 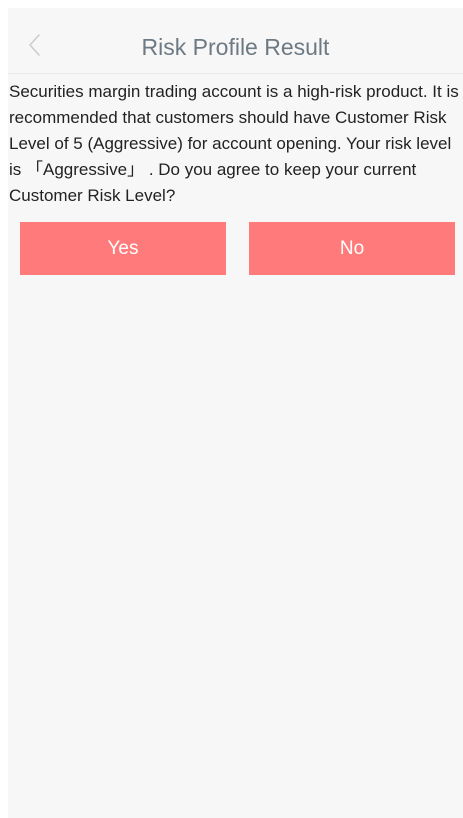 I want to click on page-title: Risk Profile Result, so click(x=235, y=47).